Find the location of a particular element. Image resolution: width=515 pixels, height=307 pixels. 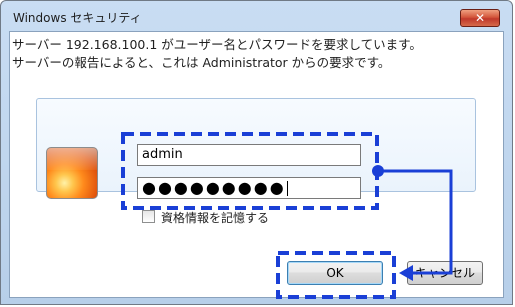

text-caret is located at coordinates (287, 188).